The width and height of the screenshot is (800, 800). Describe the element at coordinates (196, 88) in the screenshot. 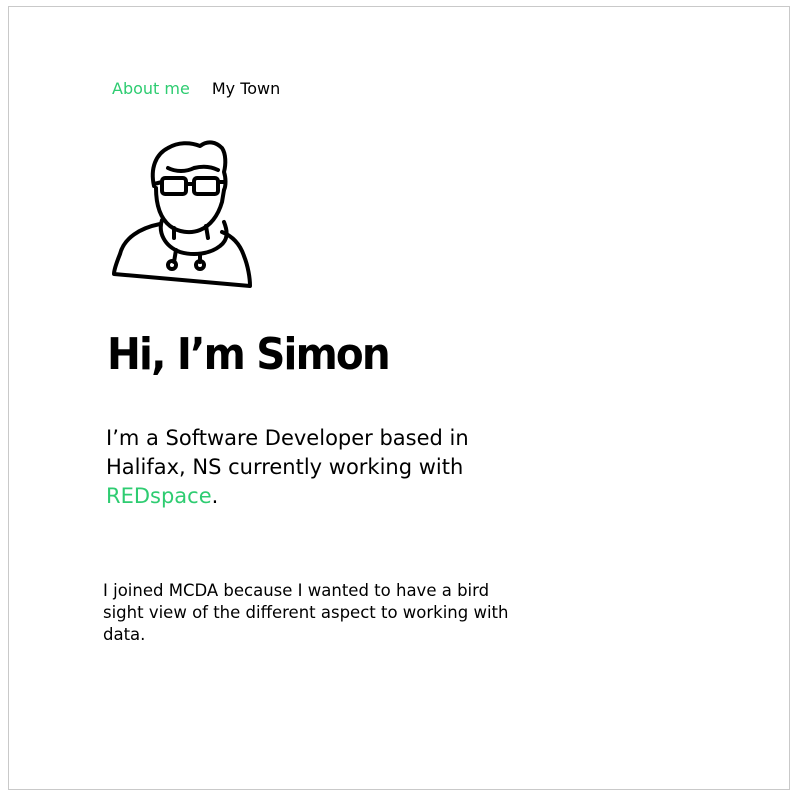

I see `top-nav: About me My Town` at that location.